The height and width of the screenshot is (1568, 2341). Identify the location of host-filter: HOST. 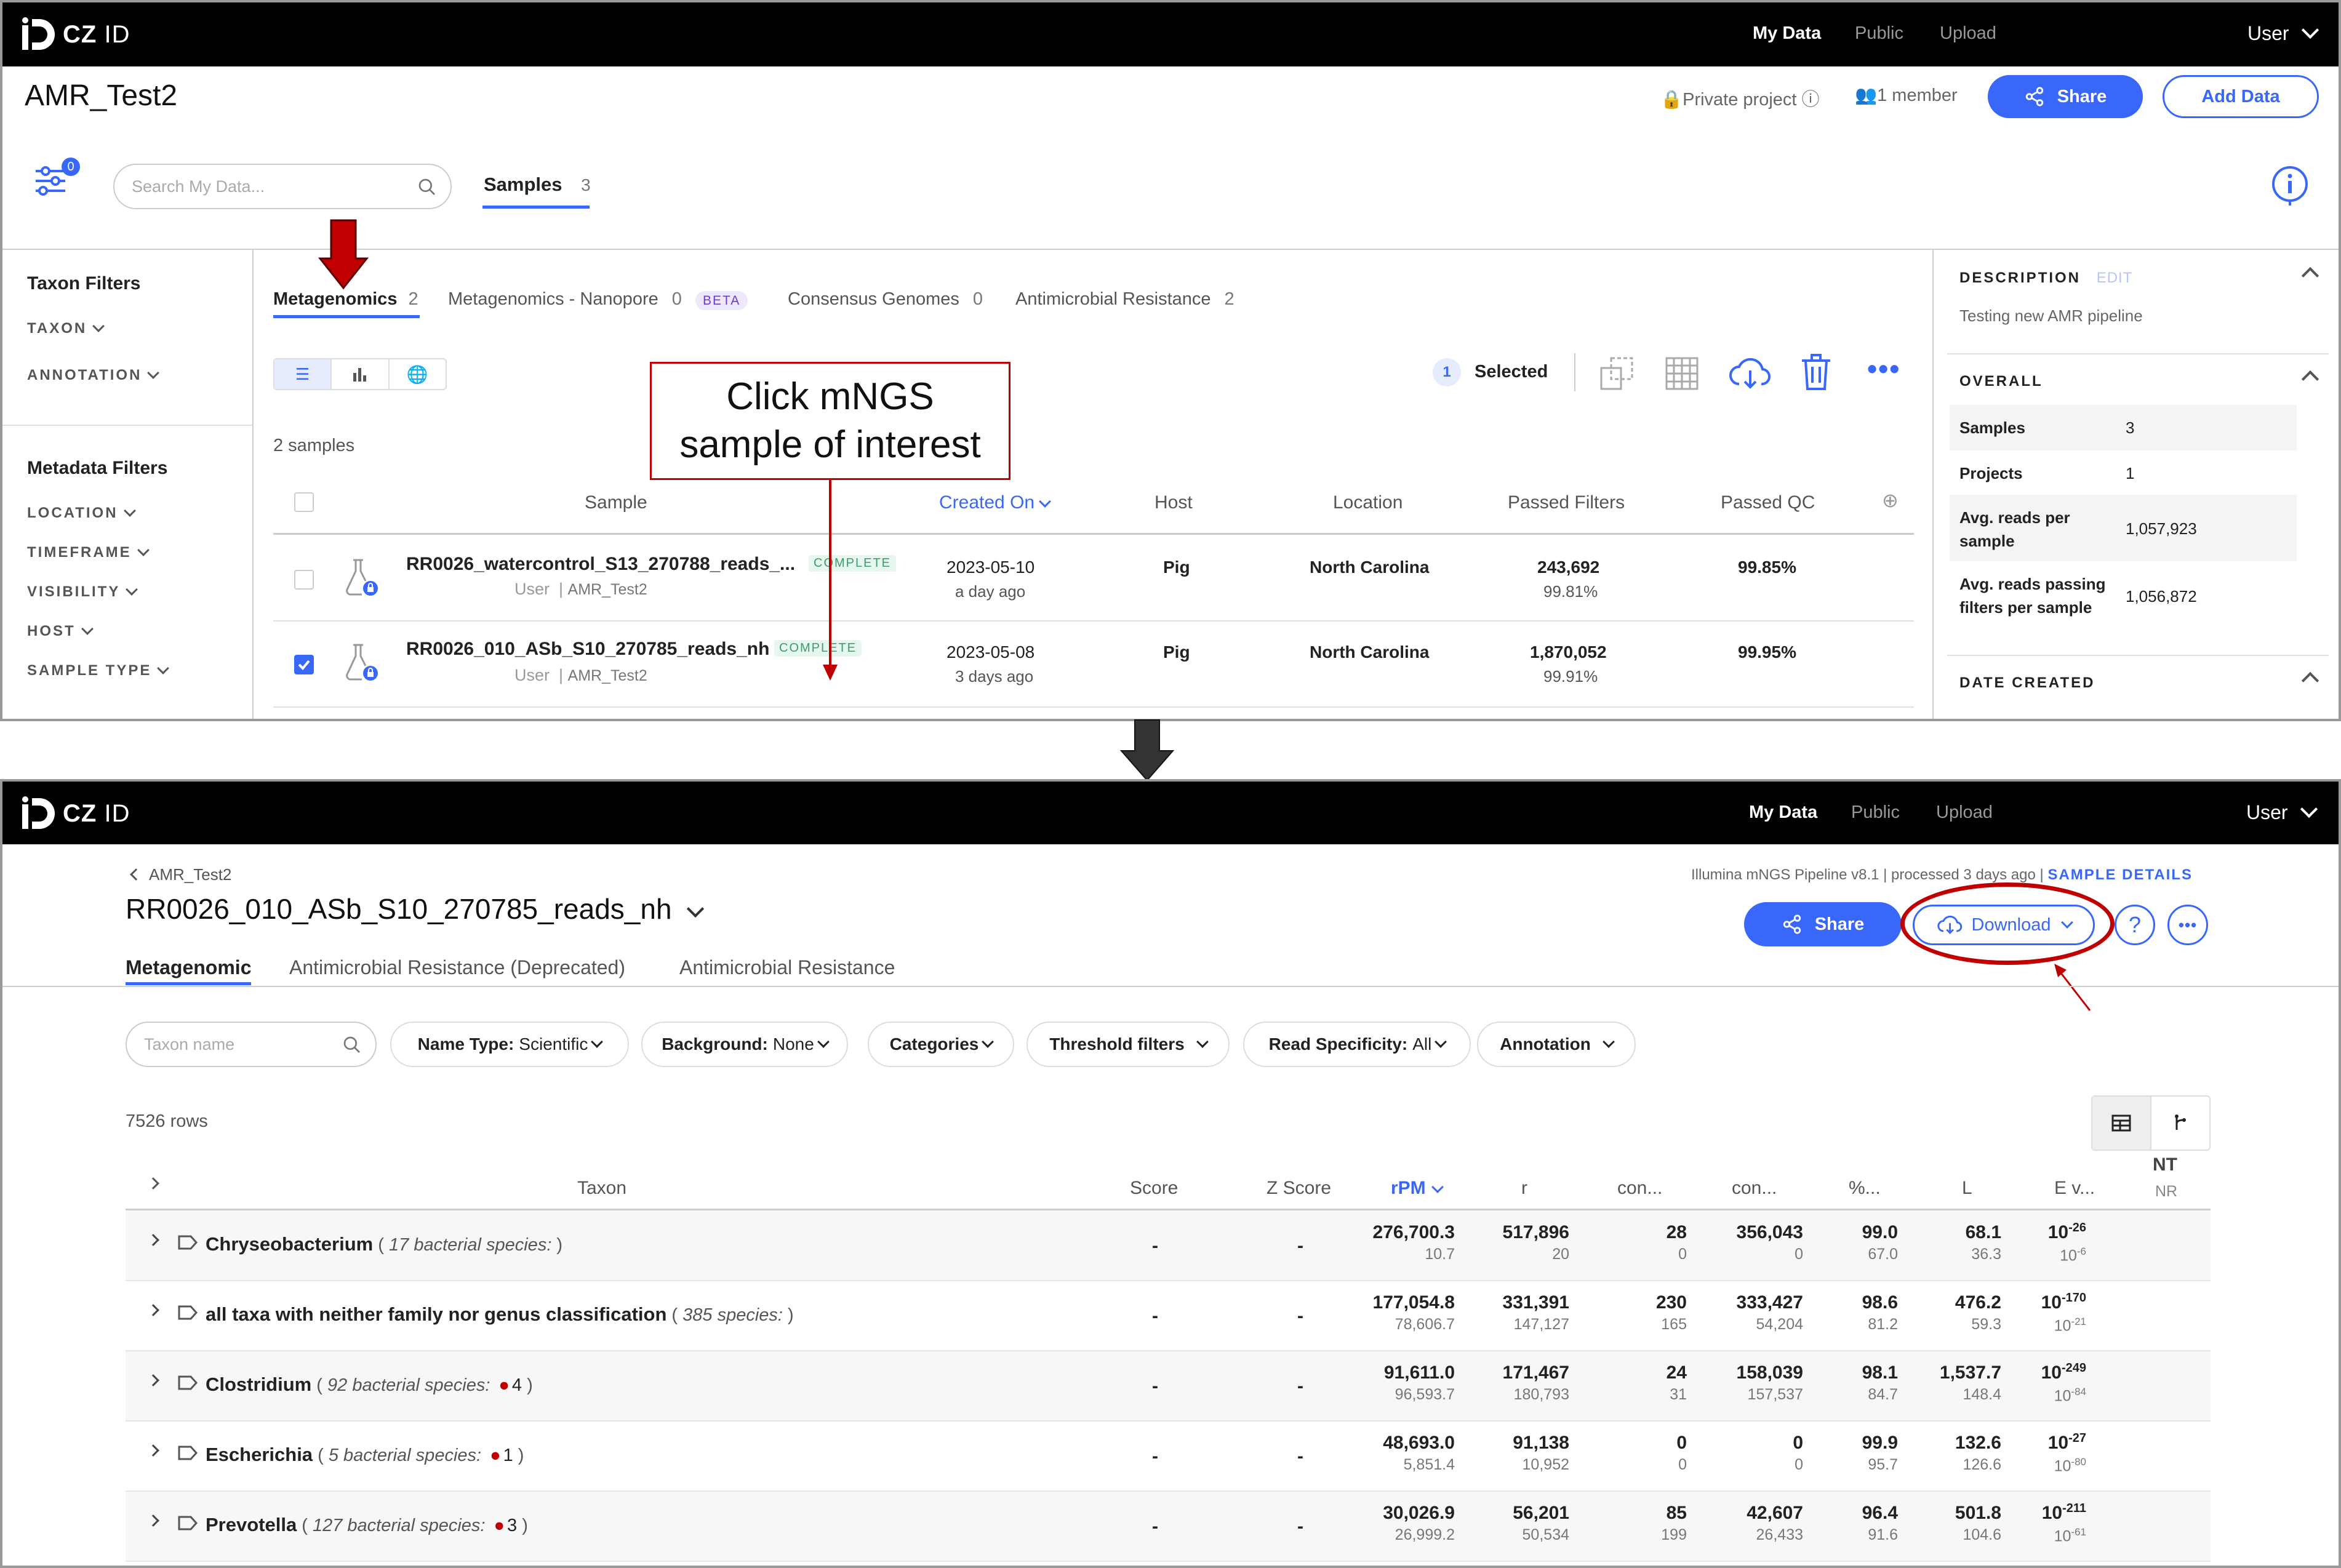
(60, 631).